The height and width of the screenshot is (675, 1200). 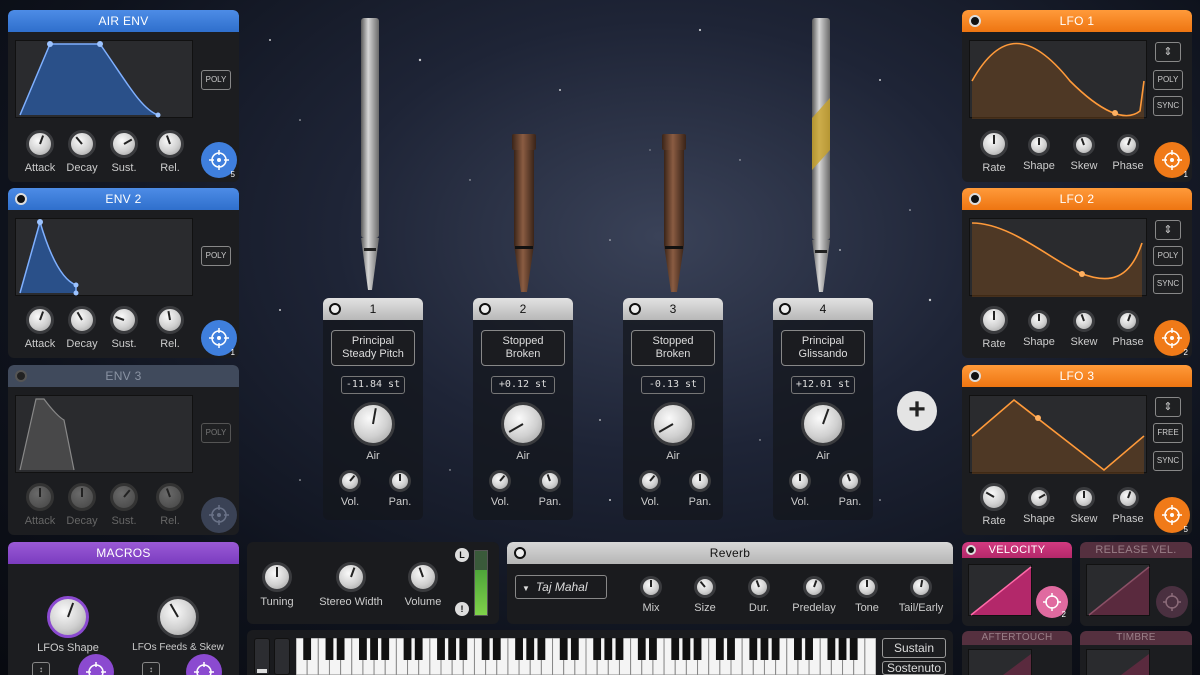 I want to click on macro-1-arrows-icon: ↕, so click(x=41, y=668).